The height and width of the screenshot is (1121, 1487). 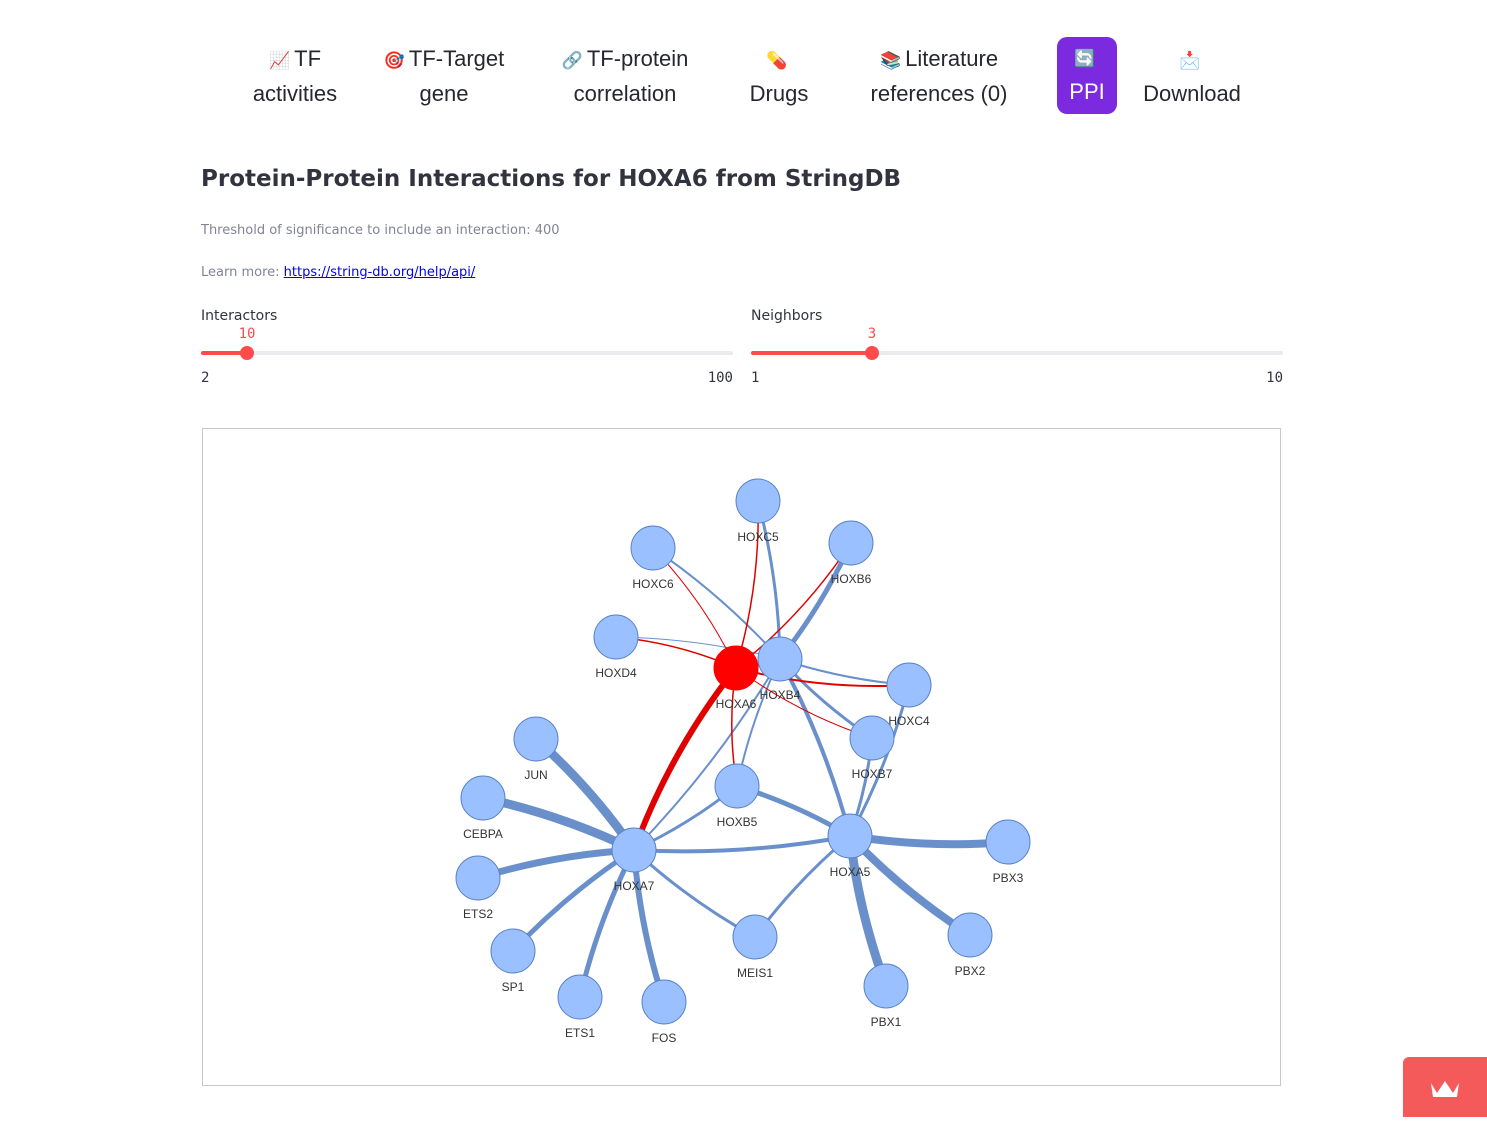 I want to click on tab-activities: 📈 TF activities, so click(x=295, y=76).